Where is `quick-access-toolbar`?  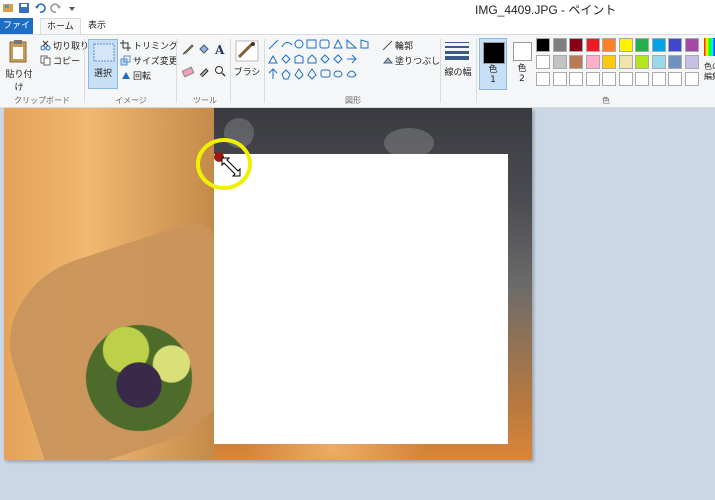 quick-access-toolbar is located at coordinates (40, 8).